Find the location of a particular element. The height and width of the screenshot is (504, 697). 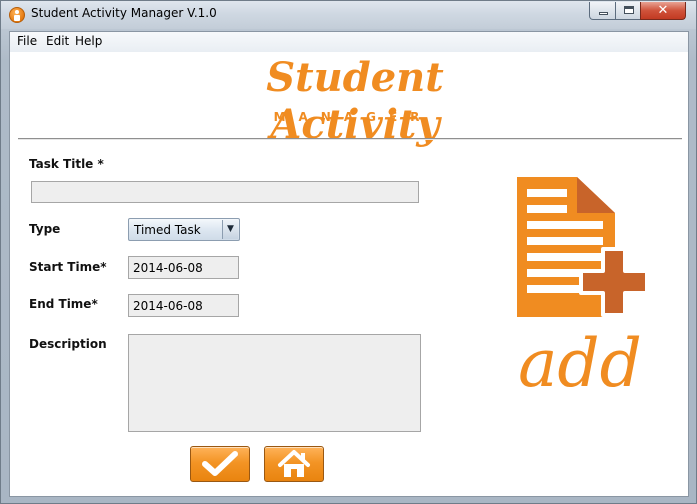

start-time-label: Start Time* is located at coordinates (68, 267).